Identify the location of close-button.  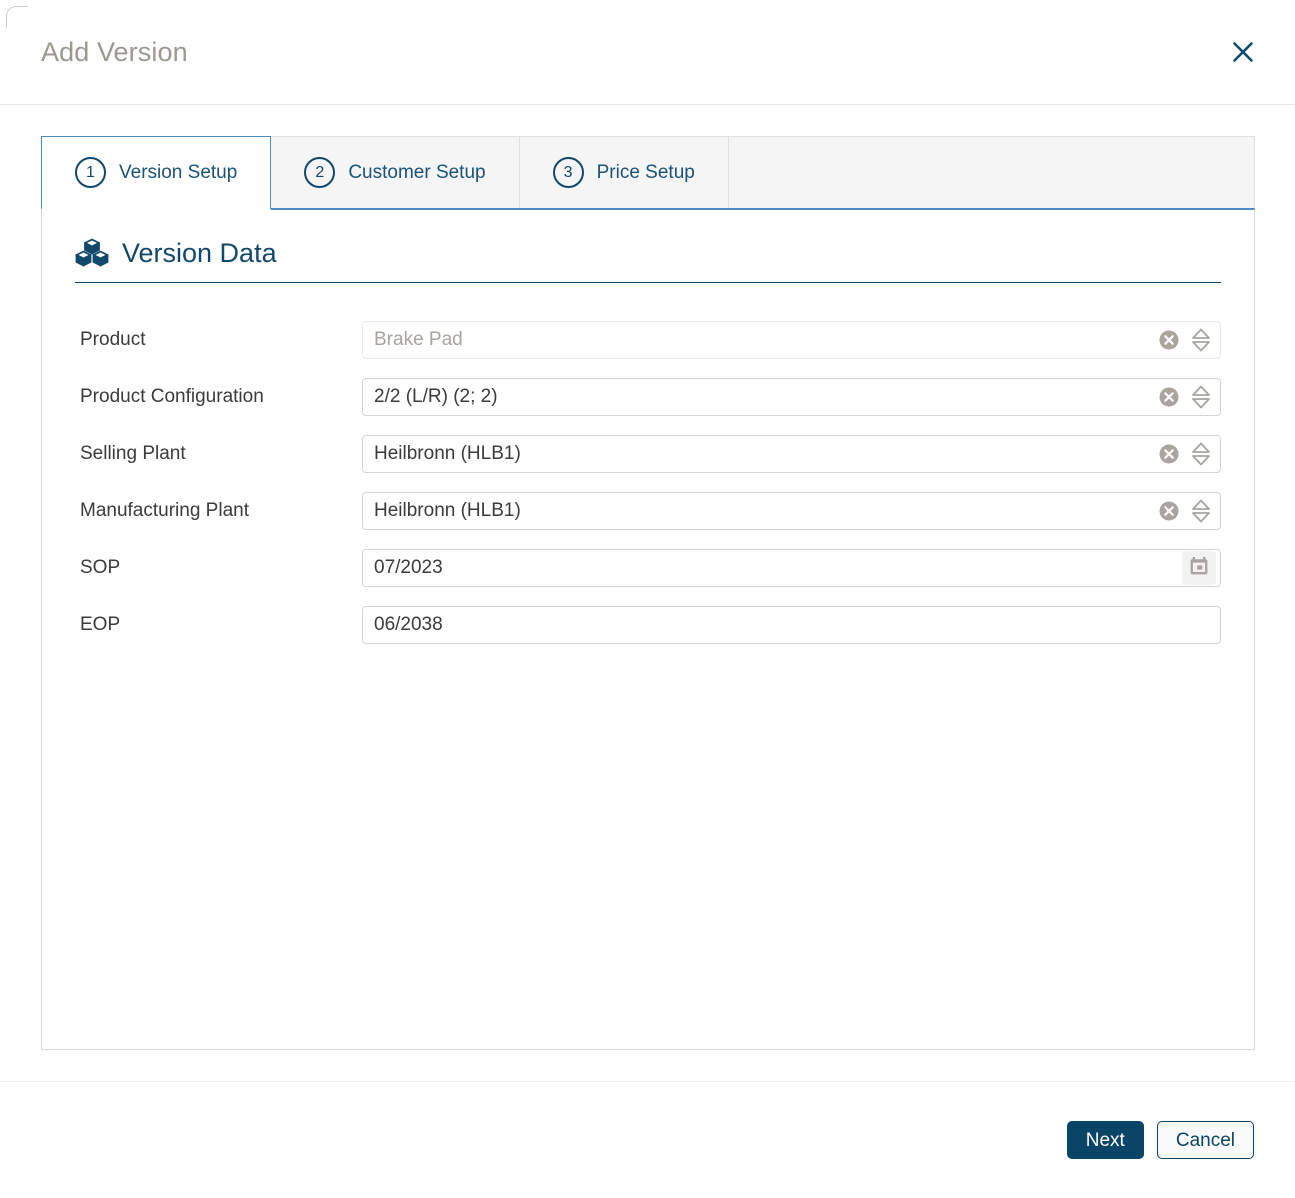
(1243, 52).